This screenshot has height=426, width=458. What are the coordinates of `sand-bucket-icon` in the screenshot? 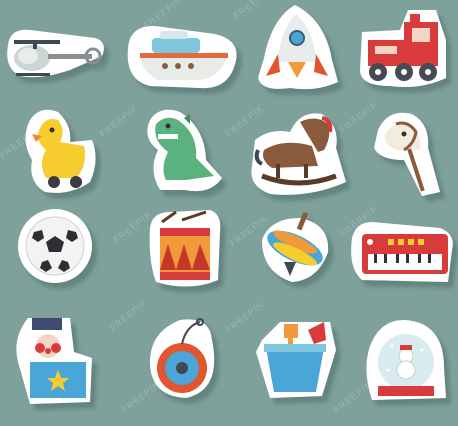 It's located at (296, 360).